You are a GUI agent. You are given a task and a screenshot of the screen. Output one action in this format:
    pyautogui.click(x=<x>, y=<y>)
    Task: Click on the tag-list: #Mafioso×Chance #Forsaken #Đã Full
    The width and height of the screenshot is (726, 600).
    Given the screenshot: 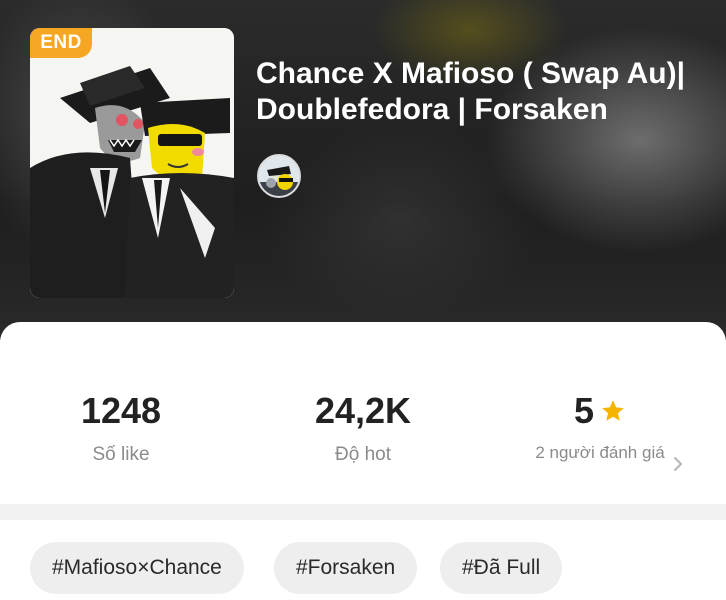 What is the action you would take?
    pyautogui.click(x=363, y=560)
    